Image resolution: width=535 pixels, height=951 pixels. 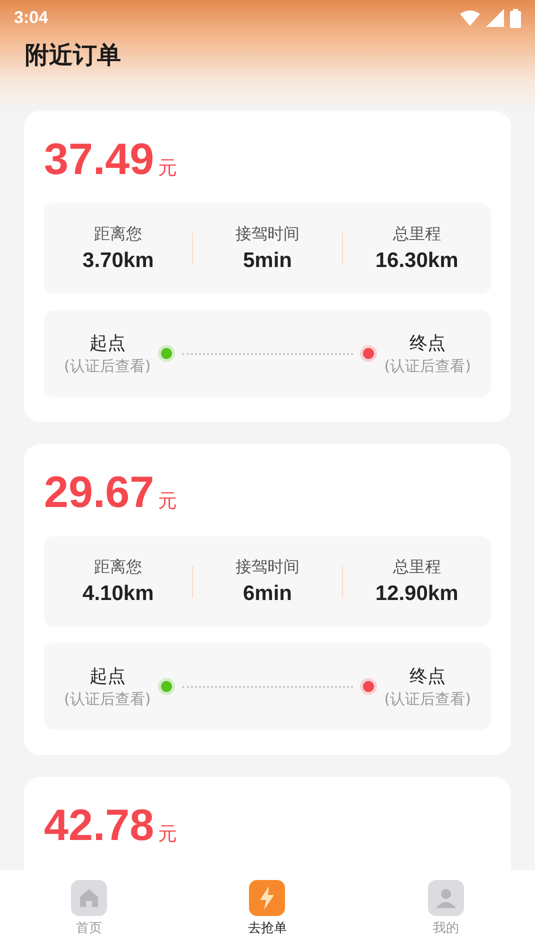 What do you see at coordinates (515, 18) in the screenshot?
I see `battery-icon` at bounding box center [515, 18].